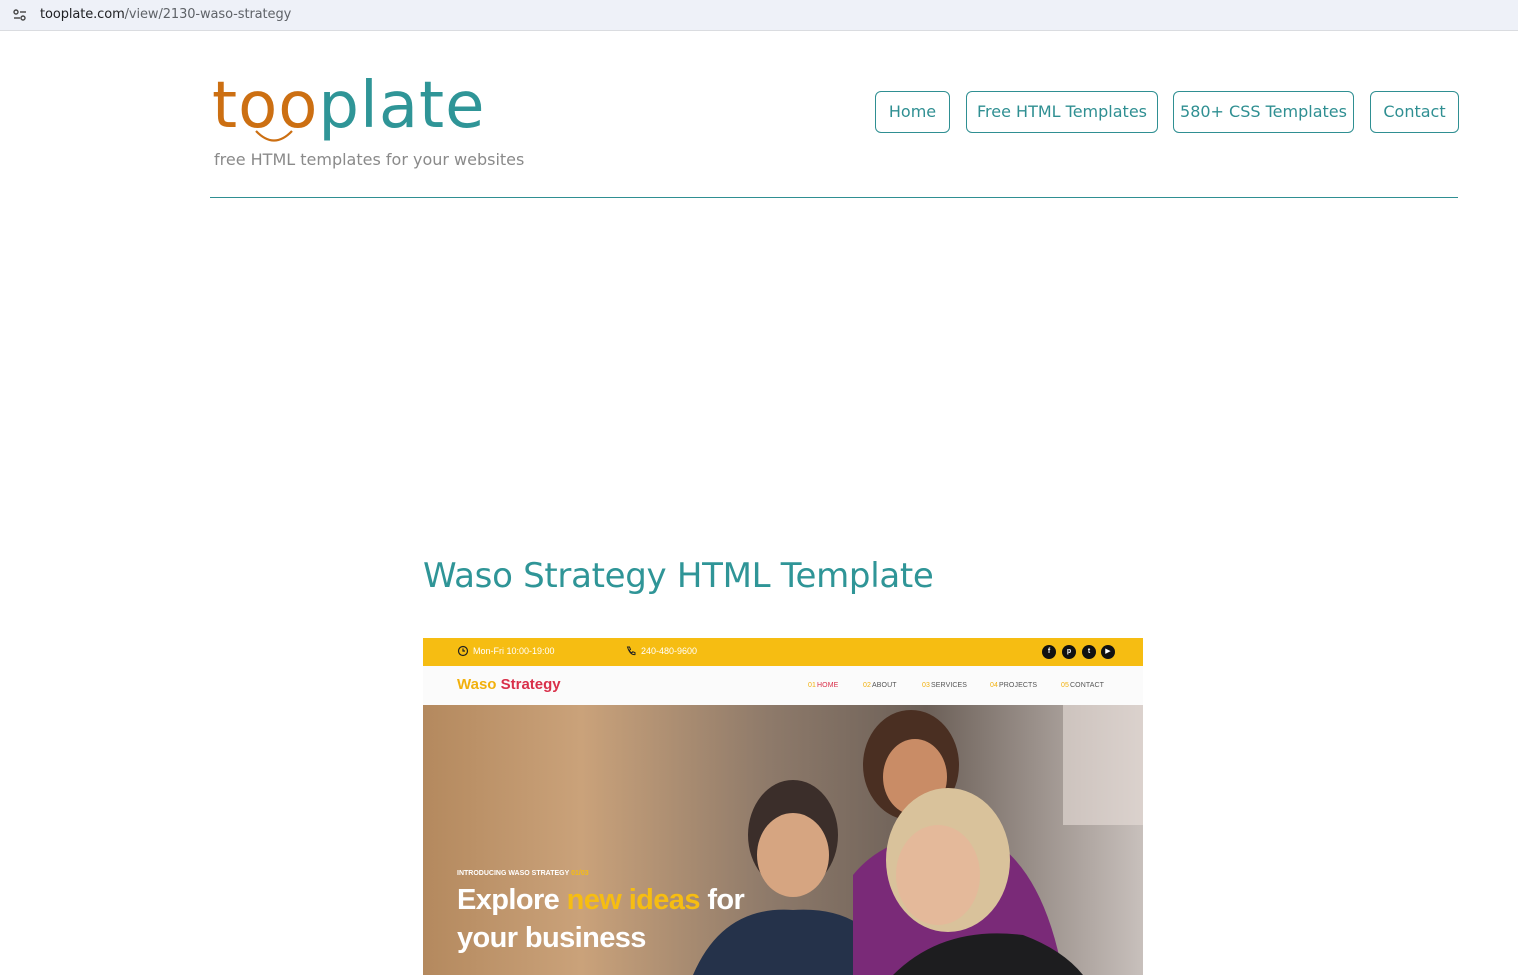 The image size is (1518, 975). I want to click on preview-brand: Waso Strategy, so click(509, 684).